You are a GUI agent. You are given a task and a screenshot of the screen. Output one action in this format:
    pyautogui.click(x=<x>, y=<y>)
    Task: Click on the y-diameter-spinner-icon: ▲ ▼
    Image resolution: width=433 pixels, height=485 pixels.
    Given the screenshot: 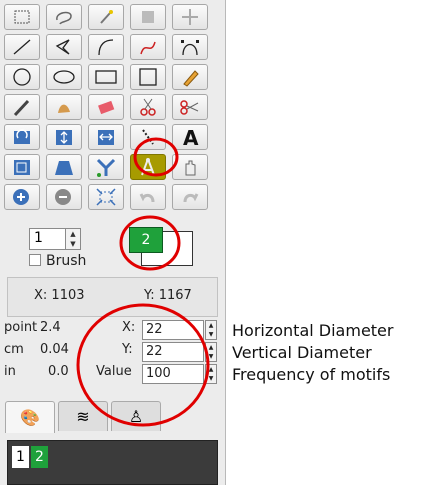 What is the action you would take?
    pyautogui.click(x=211, y=352)
    